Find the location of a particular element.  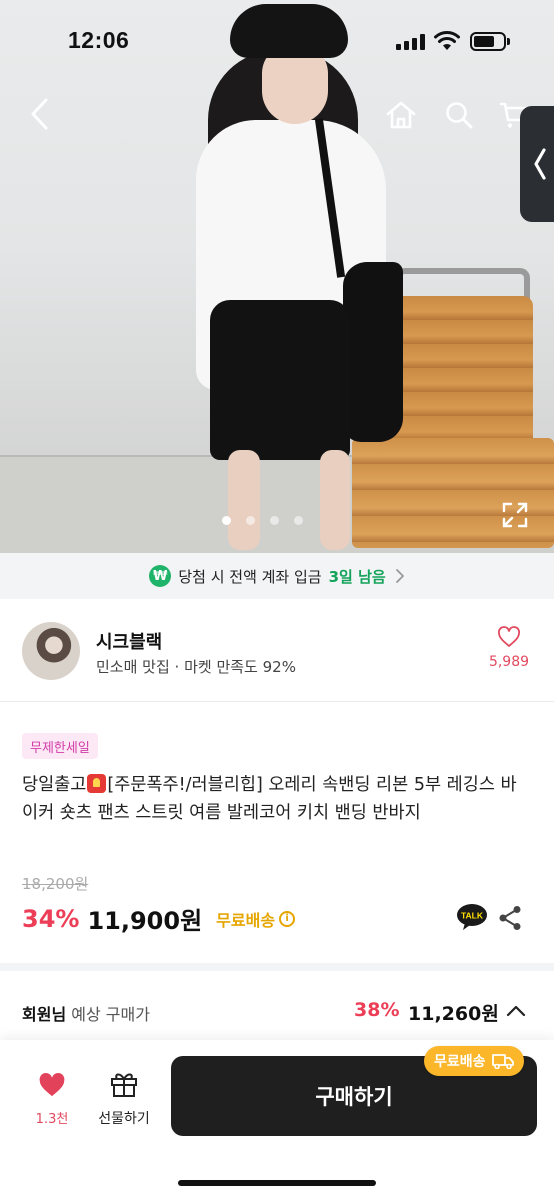

back-button is located at coordinates (40, 114).